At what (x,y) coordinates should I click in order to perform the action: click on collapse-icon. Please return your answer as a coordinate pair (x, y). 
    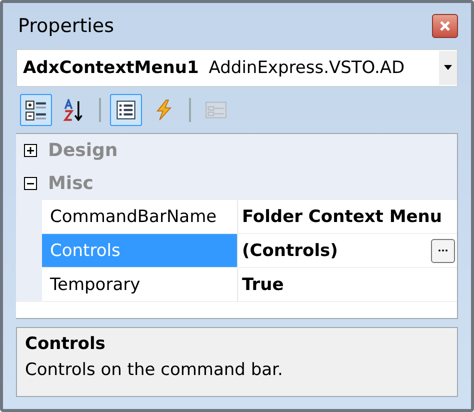
    Looking at the image, I should click on (30, 183).